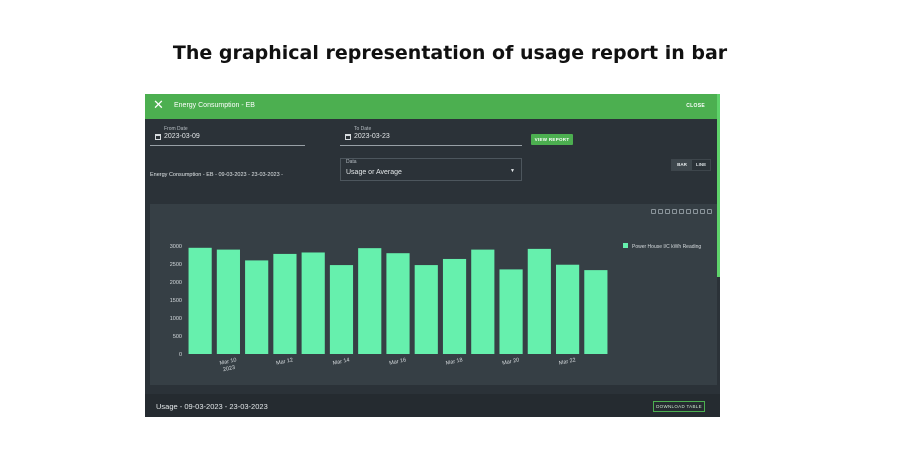  I want to click on lasso-icon, so click(681, 211).